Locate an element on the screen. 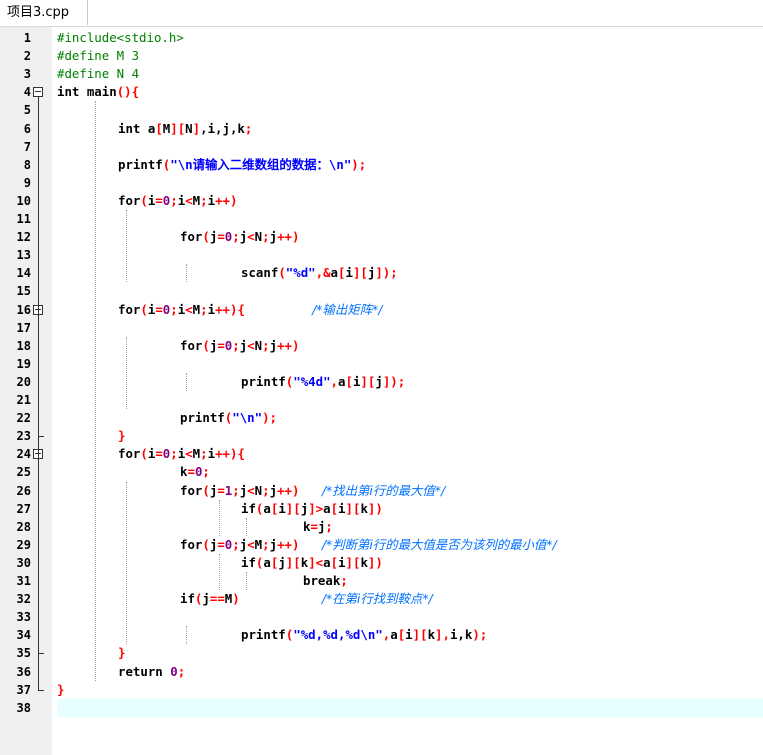 Image resolution: width=763 pixels, height=755 pixels. code-token: scanf is located at coordinates (260, 273).